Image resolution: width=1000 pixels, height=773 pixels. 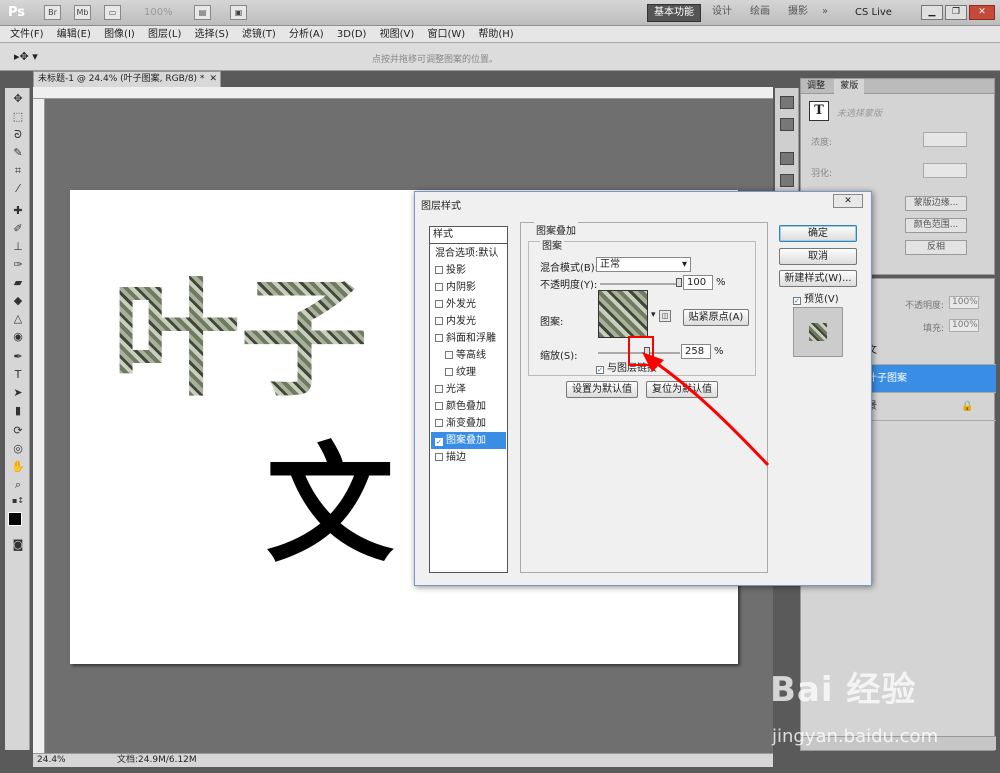 What do you see at coordinates (468, 253) in the screenshot?
I see `style-item: 混合选项:默认` at bounding box center [468, 253].